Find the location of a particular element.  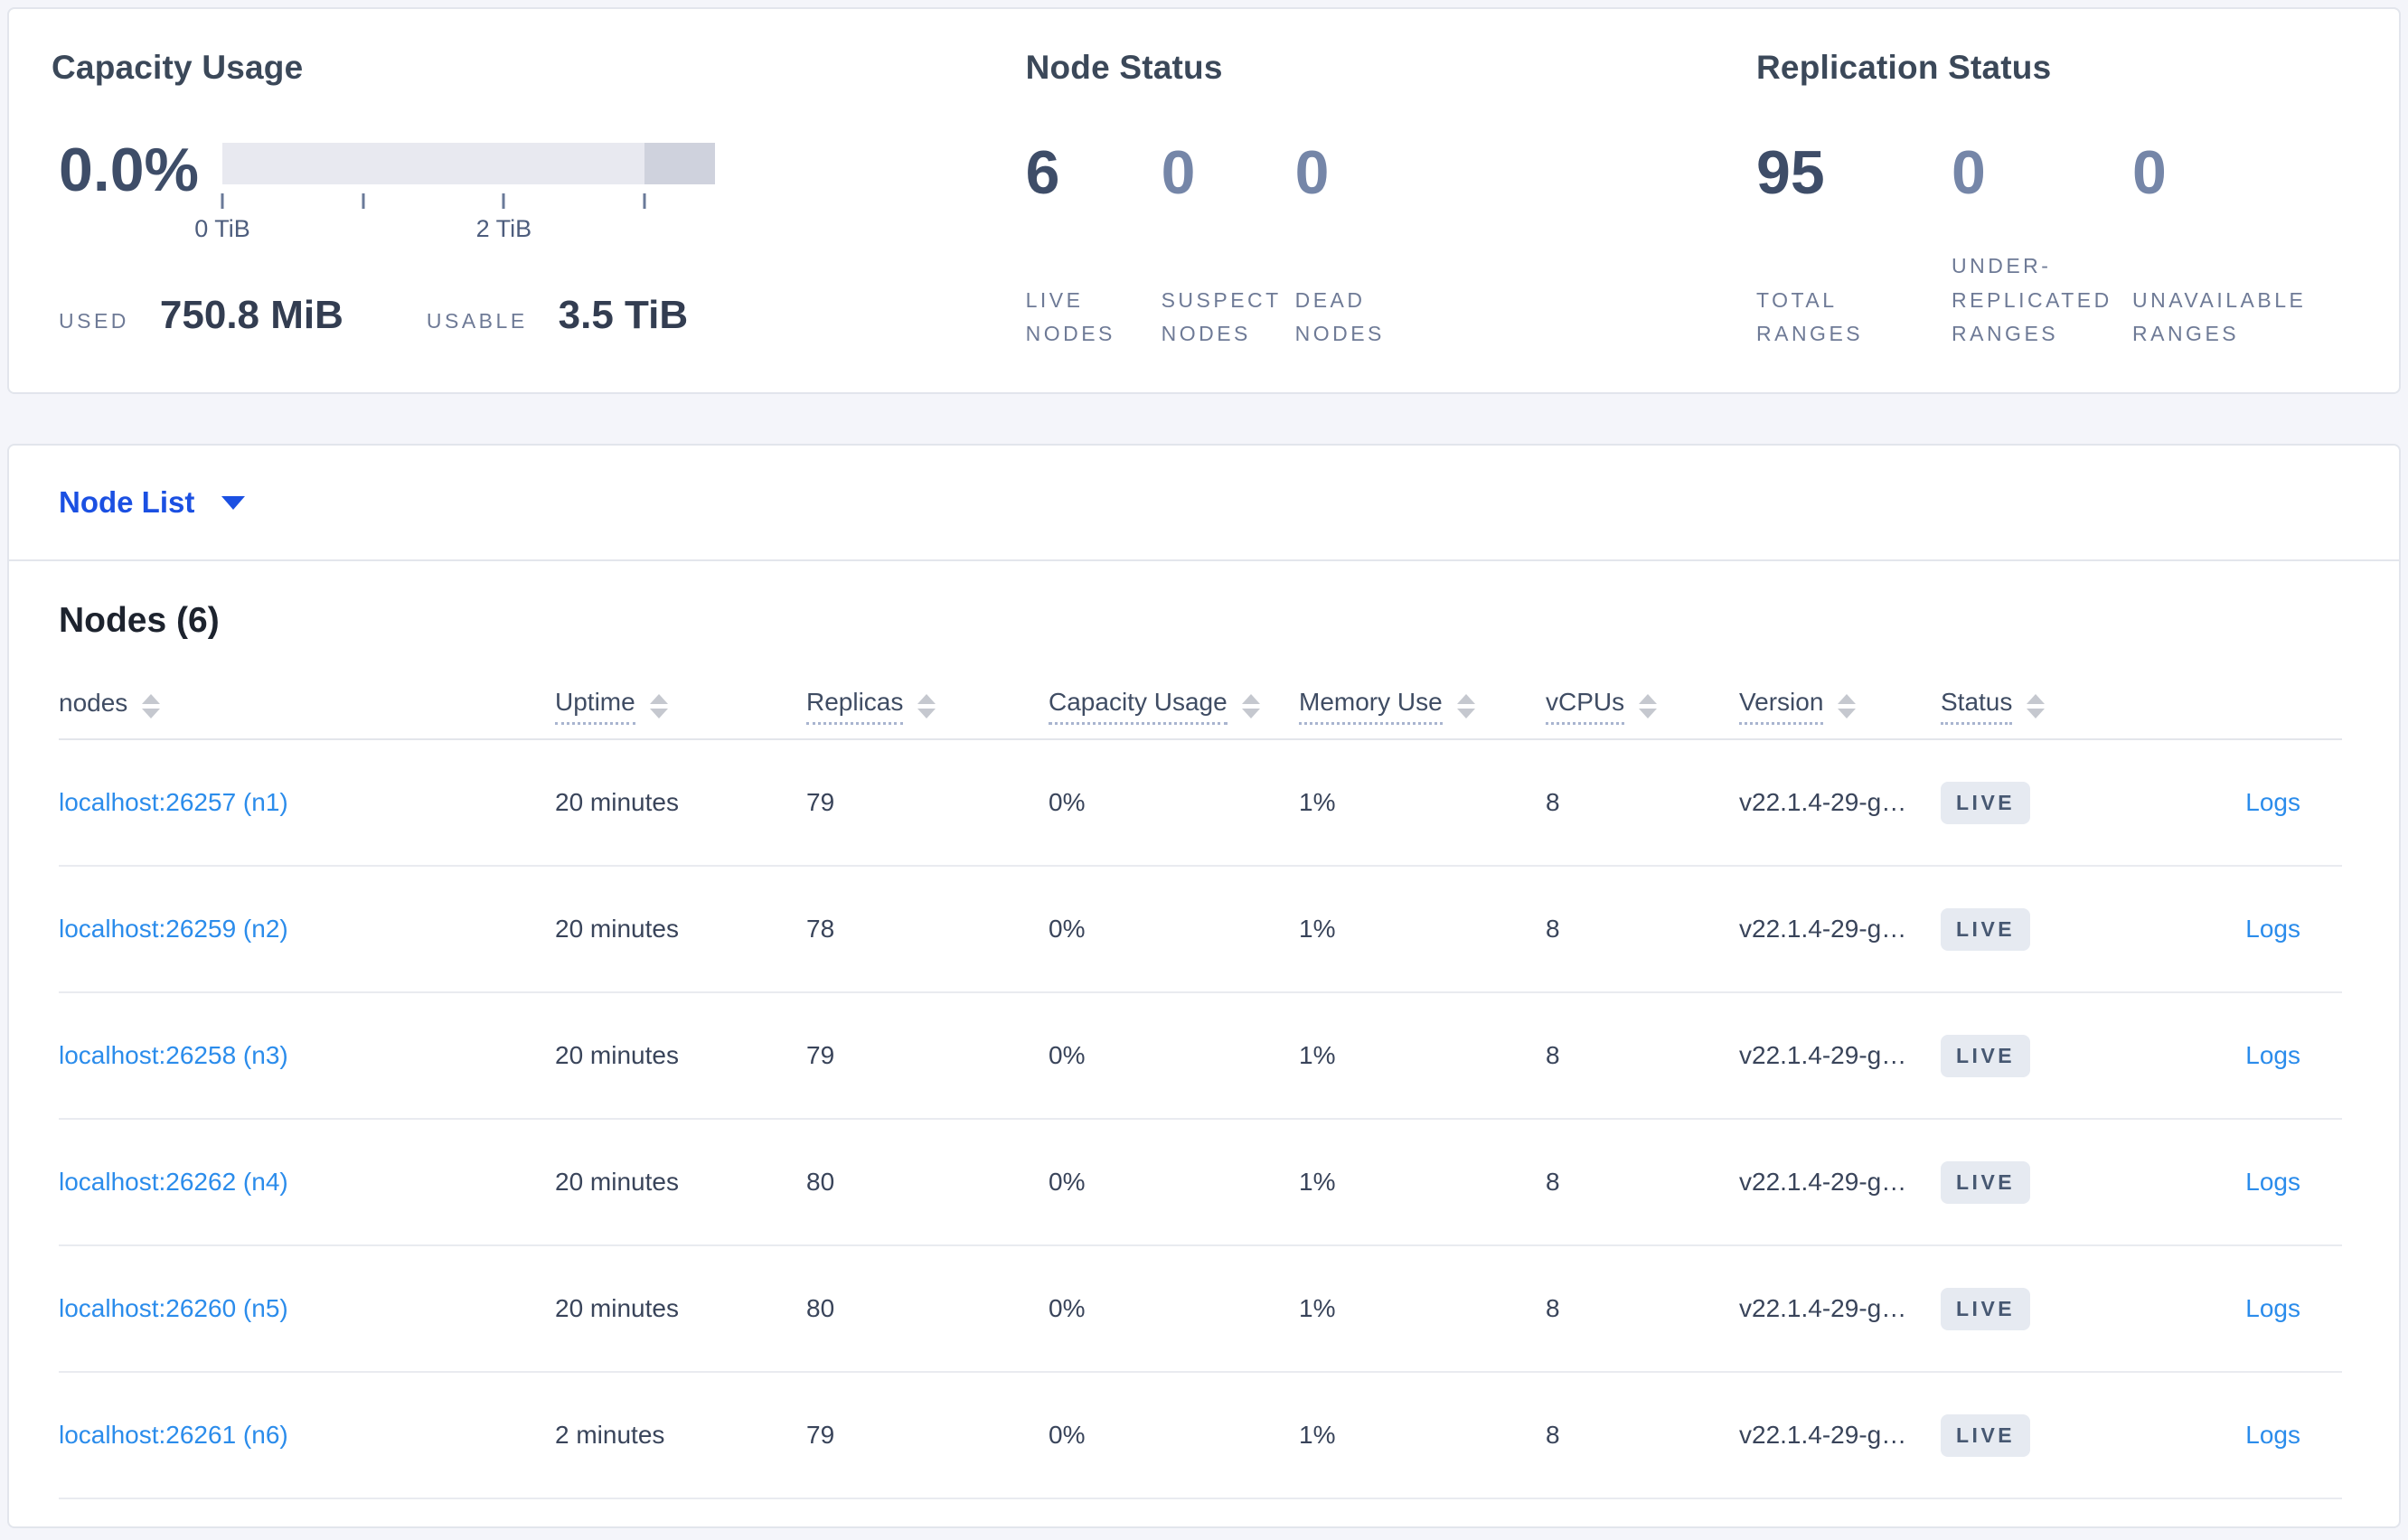

capacity-percent-value: 0.0% is located at coordinates (129, 170).